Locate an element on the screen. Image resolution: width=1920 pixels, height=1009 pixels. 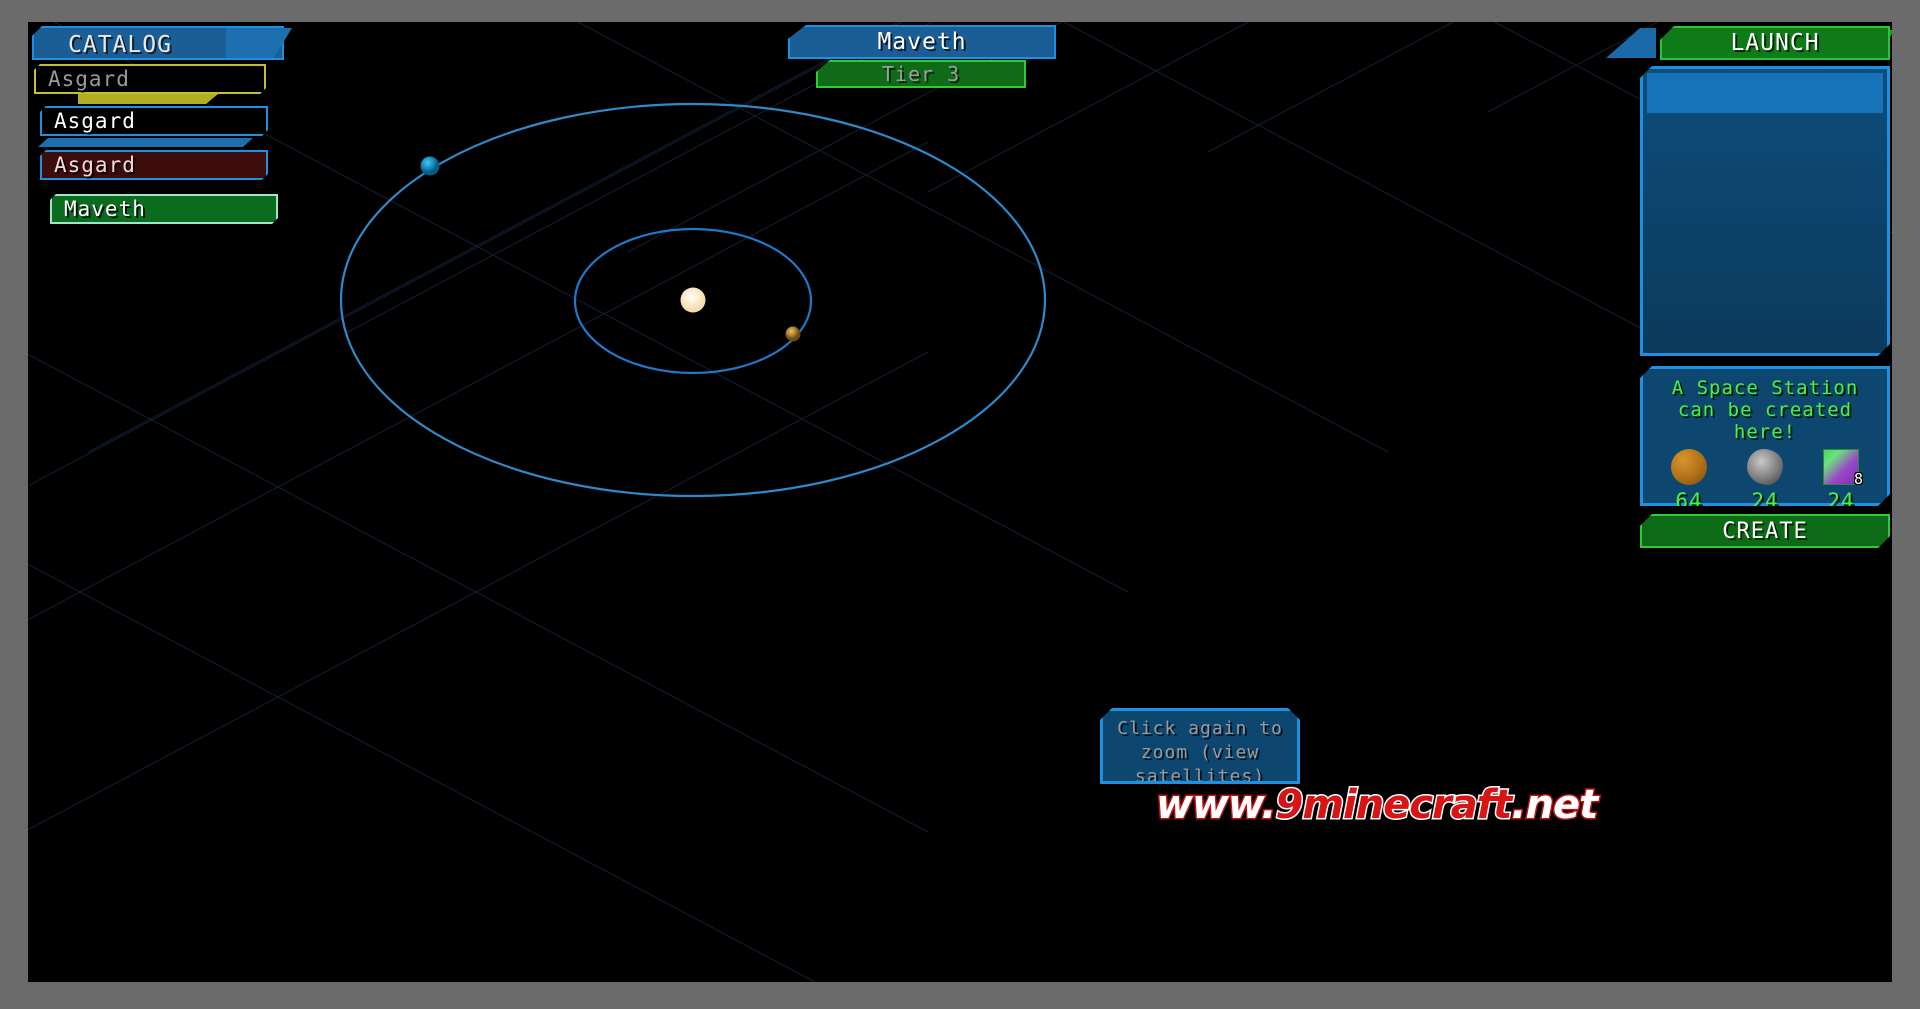
green-purple-block-icon: 8 is located at coordinates (1843, 468).